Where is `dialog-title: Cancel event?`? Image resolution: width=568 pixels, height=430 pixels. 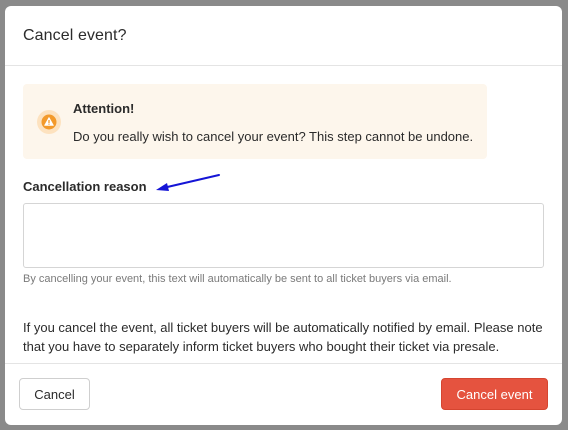 dialog-title: Cancel event? is located at coordinates (75, 35).